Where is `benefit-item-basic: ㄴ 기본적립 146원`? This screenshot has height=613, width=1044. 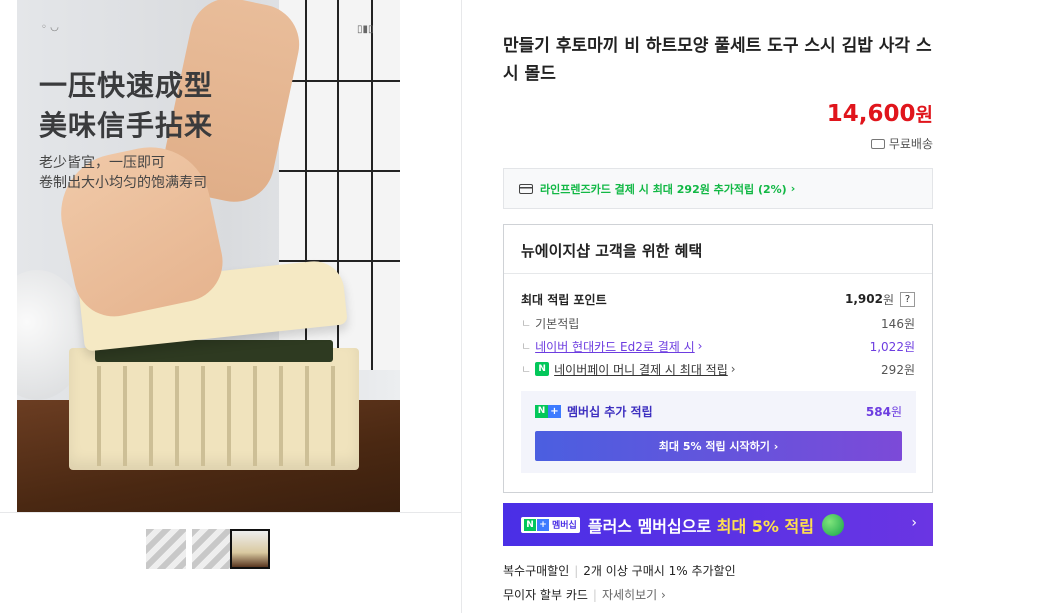
benefit-item-basic: ㄴ 기본적립 146원 is located at coordinates (718, 323).